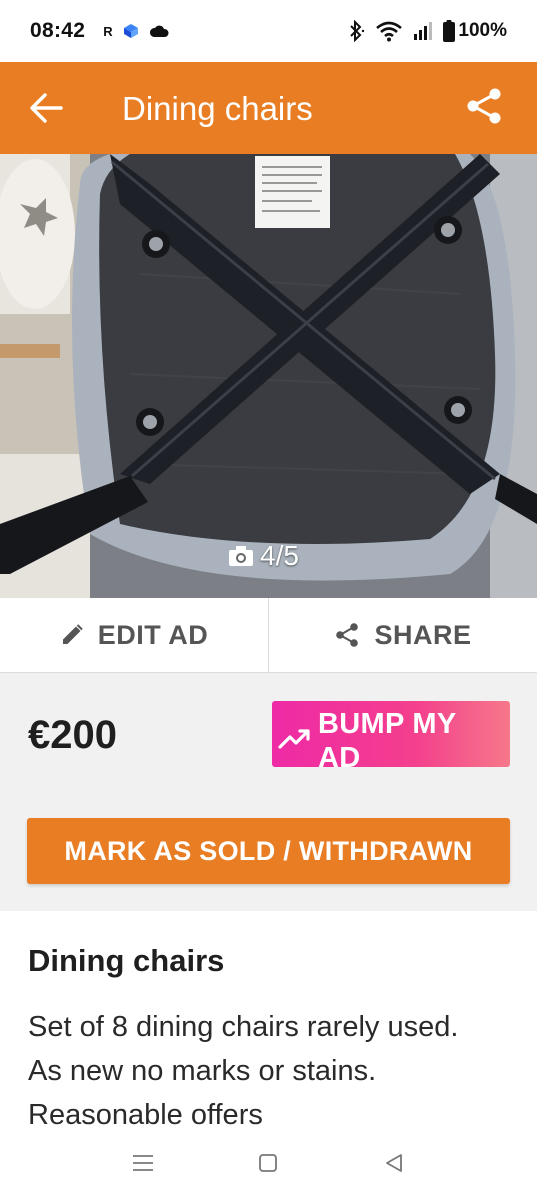 This screenshot has height=1200, width=537. I want to click on r-app-icon: R, so click(108, 31).